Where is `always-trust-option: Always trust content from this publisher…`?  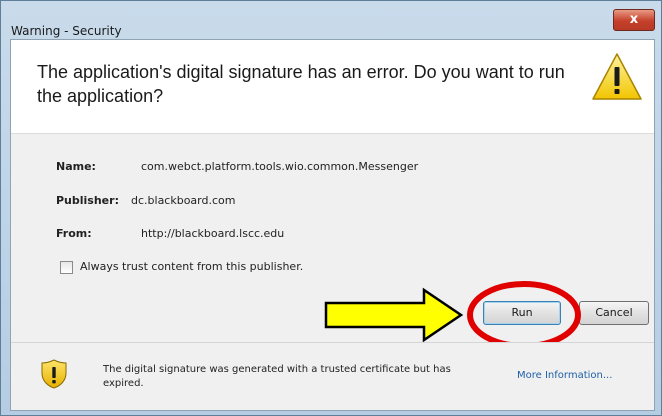
always-trust-option: Always trust content from this publisher… is located at coordinates (210, 267).